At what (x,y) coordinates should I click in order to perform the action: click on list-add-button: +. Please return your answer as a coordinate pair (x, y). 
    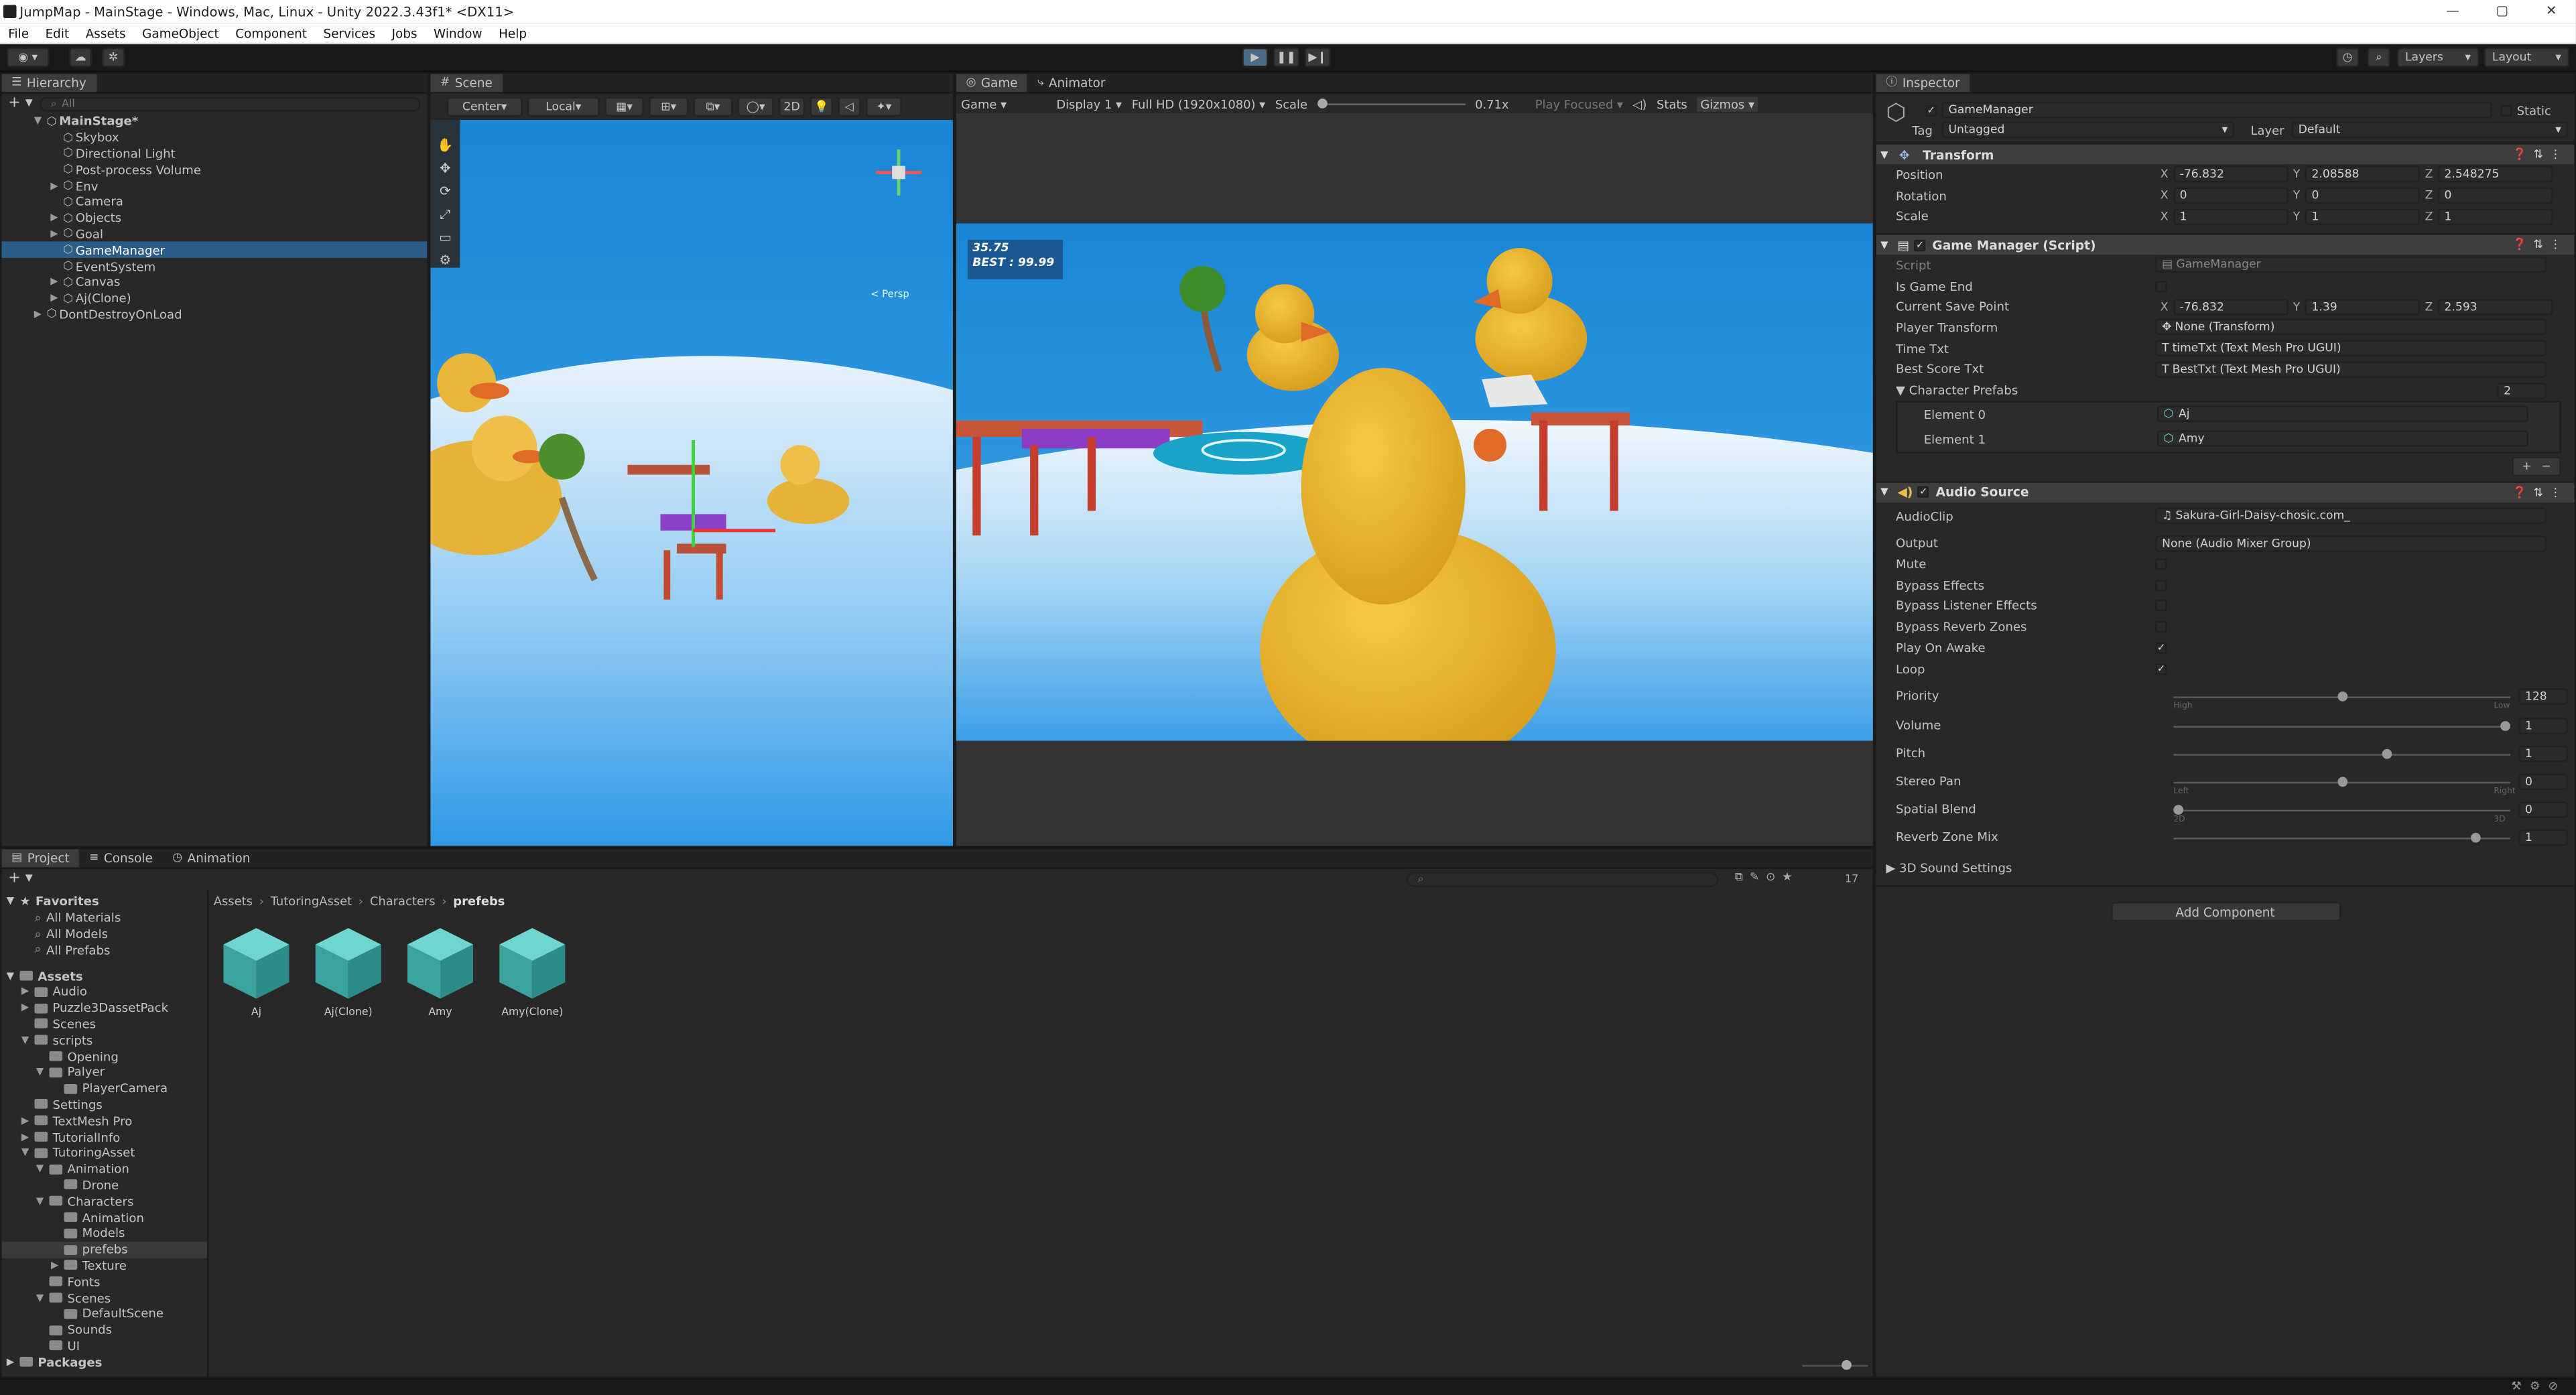
    Looking at the image, I should click on (2526, 466).